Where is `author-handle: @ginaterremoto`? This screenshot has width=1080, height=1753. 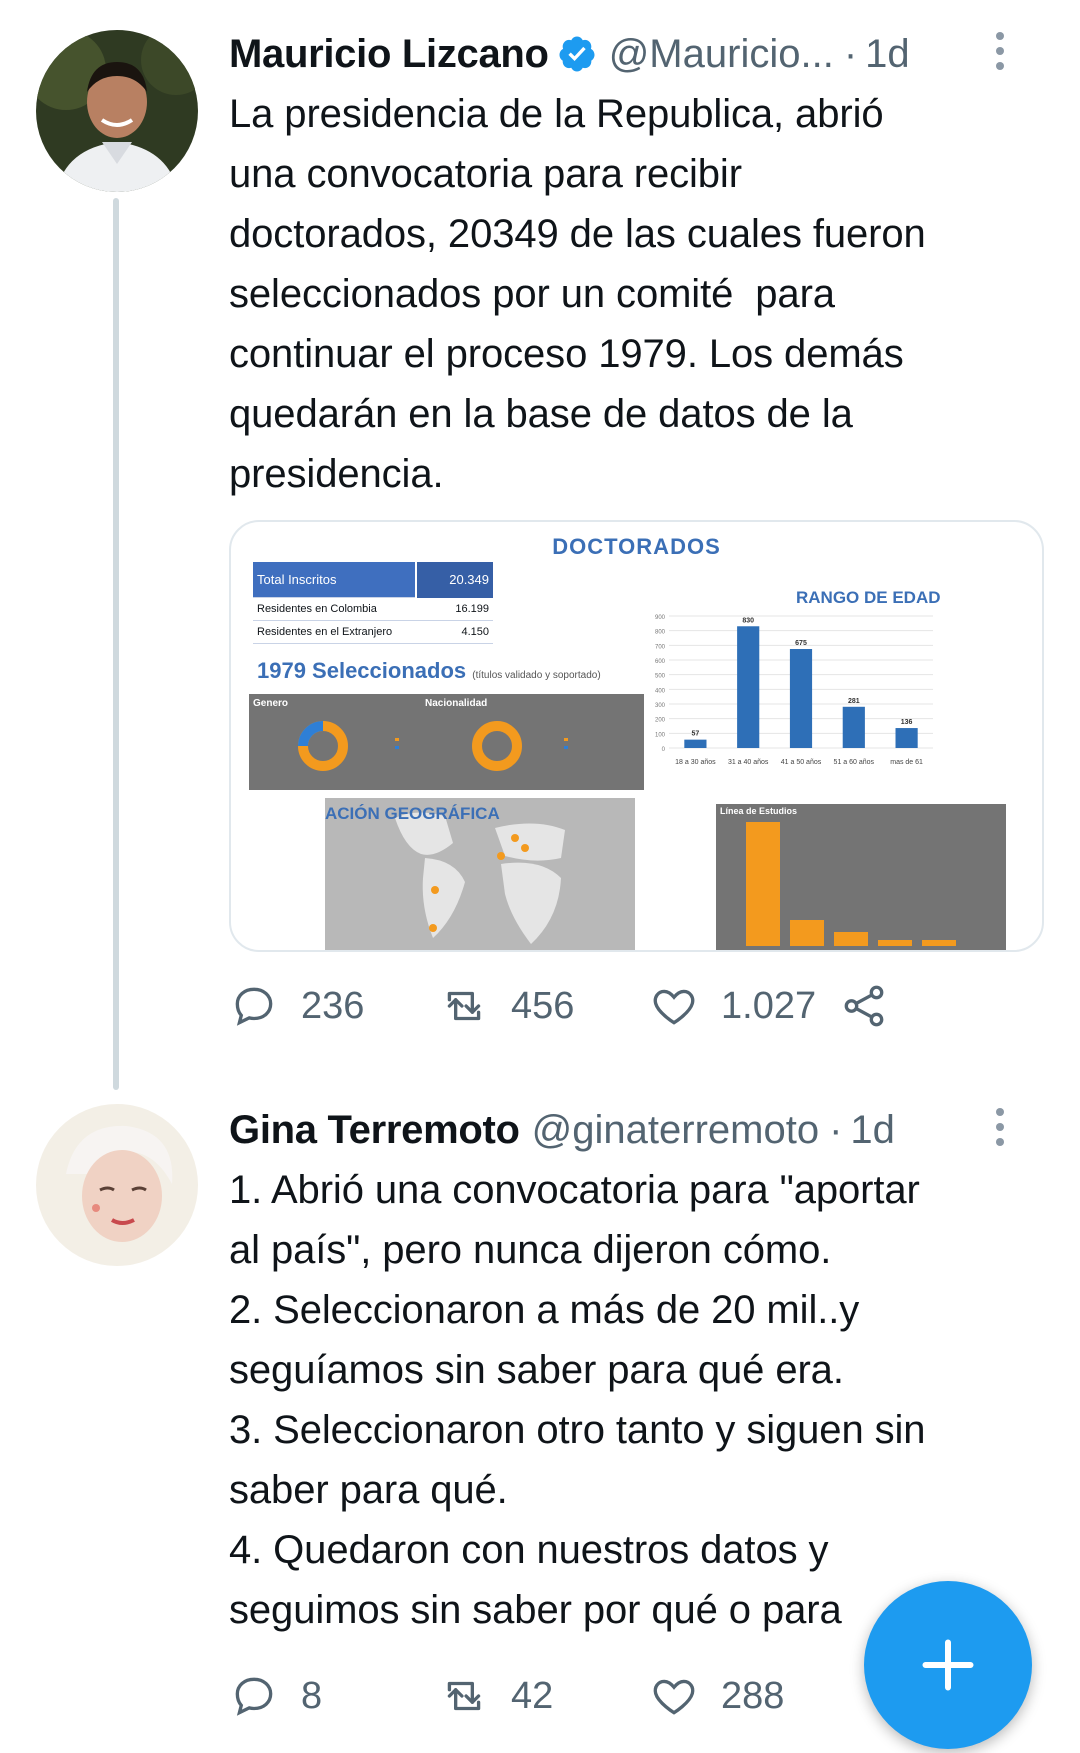
author-handle: @ginaterremoto is located at coordinates (675, 1130).